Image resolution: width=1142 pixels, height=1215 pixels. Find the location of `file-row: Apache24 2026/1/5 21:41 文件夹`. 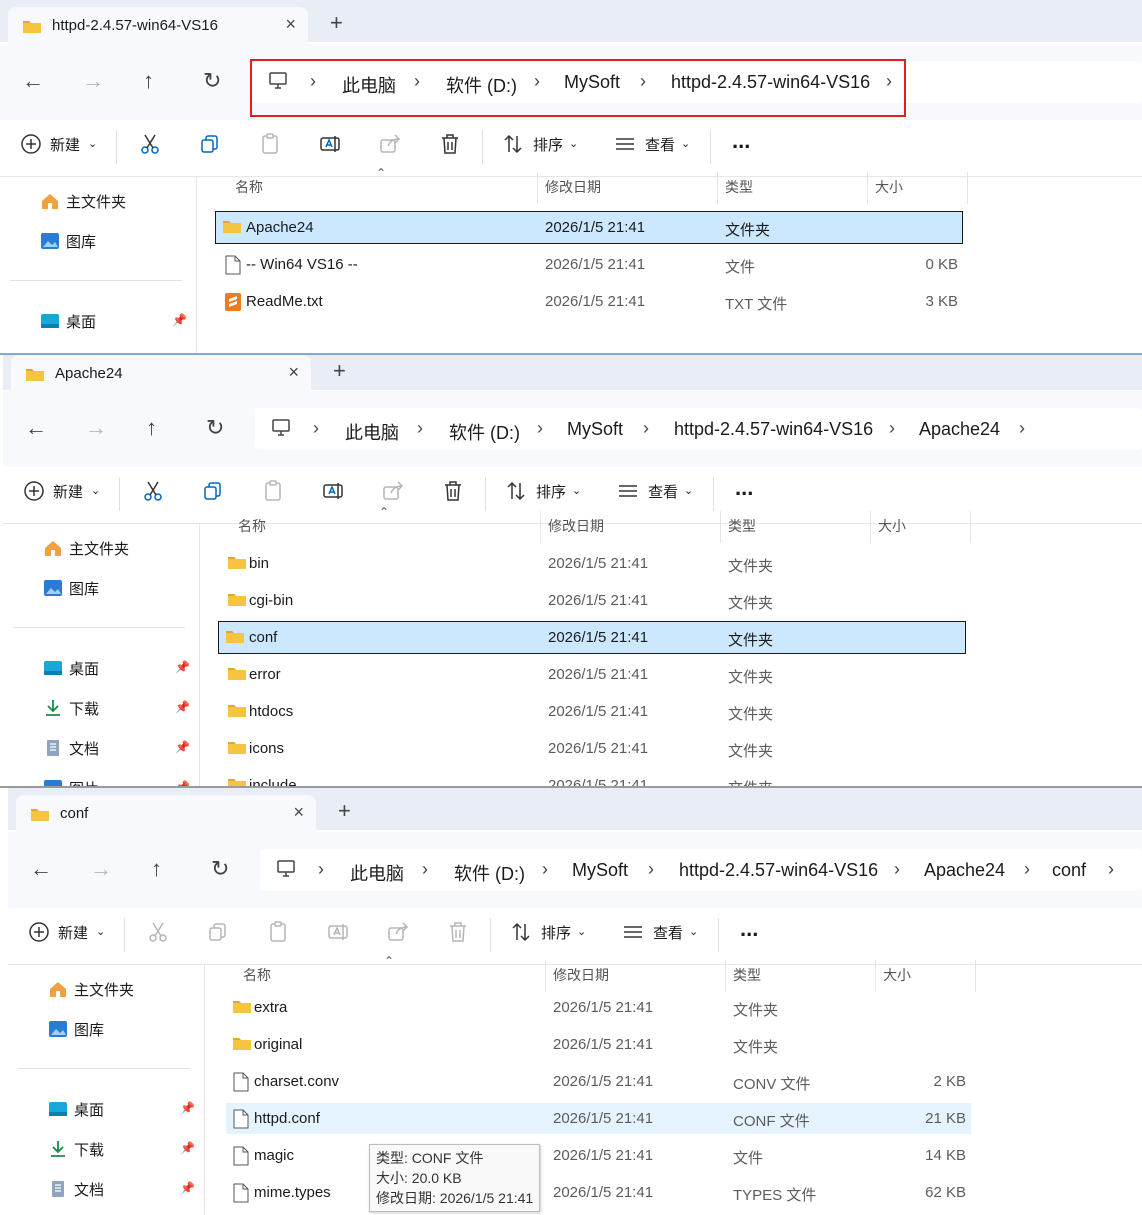

file-row: Apache24 2026/1/5 21:41 文件夹 is located at coordinates (589, 227).